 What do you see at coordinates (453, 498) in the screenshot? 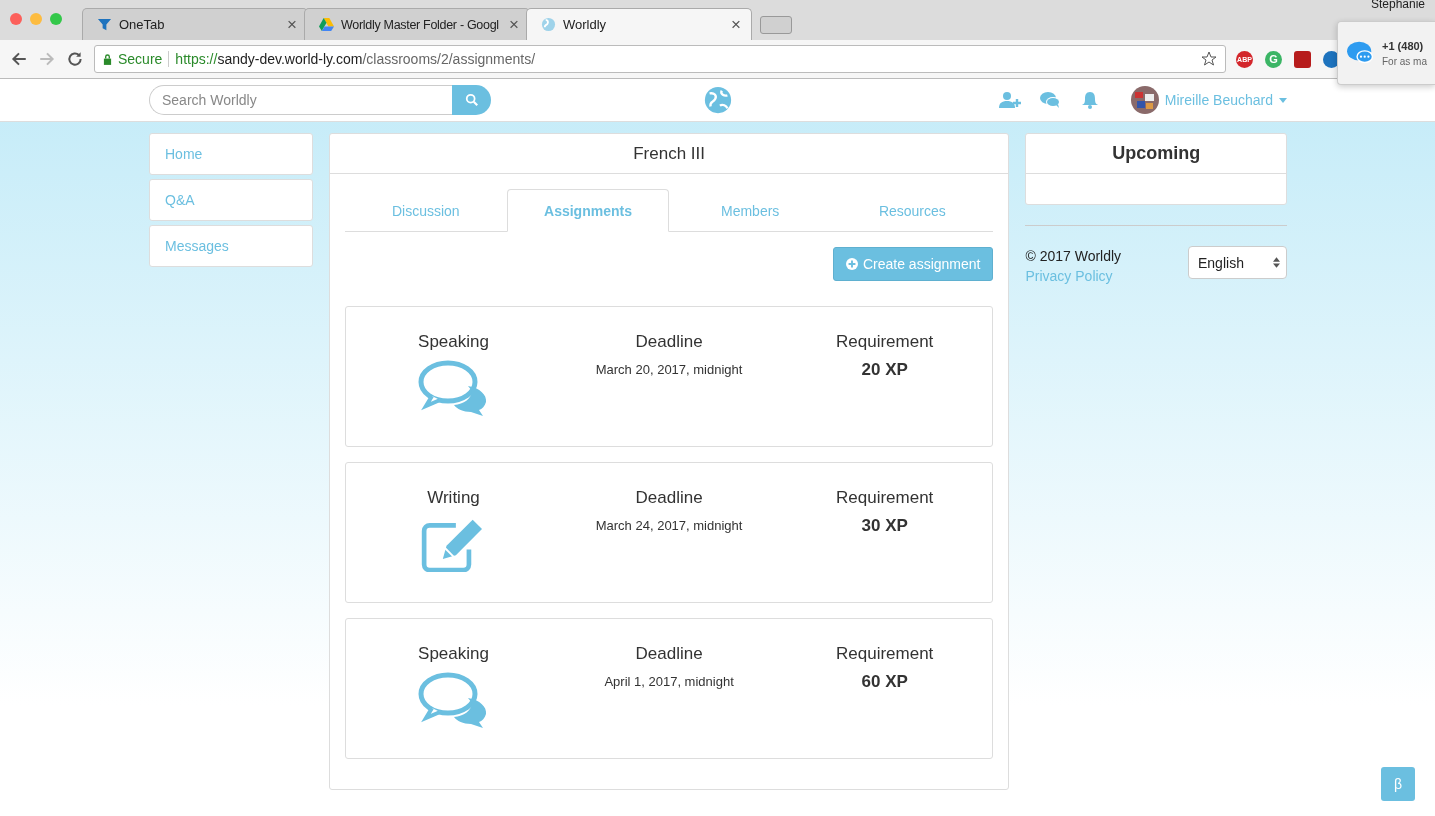
I see `assignment-type: Writing` at bounding box center [453, 498].